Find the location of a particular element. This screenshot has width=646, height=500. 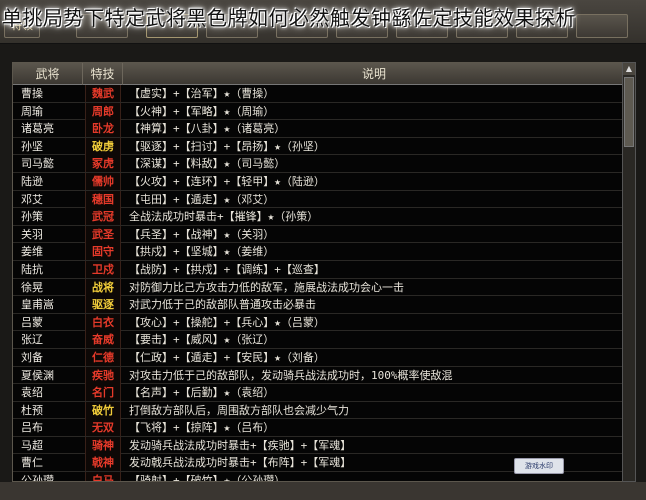

scroll-up-arrow-icon: ▲ is located at coordinates (629, 69).